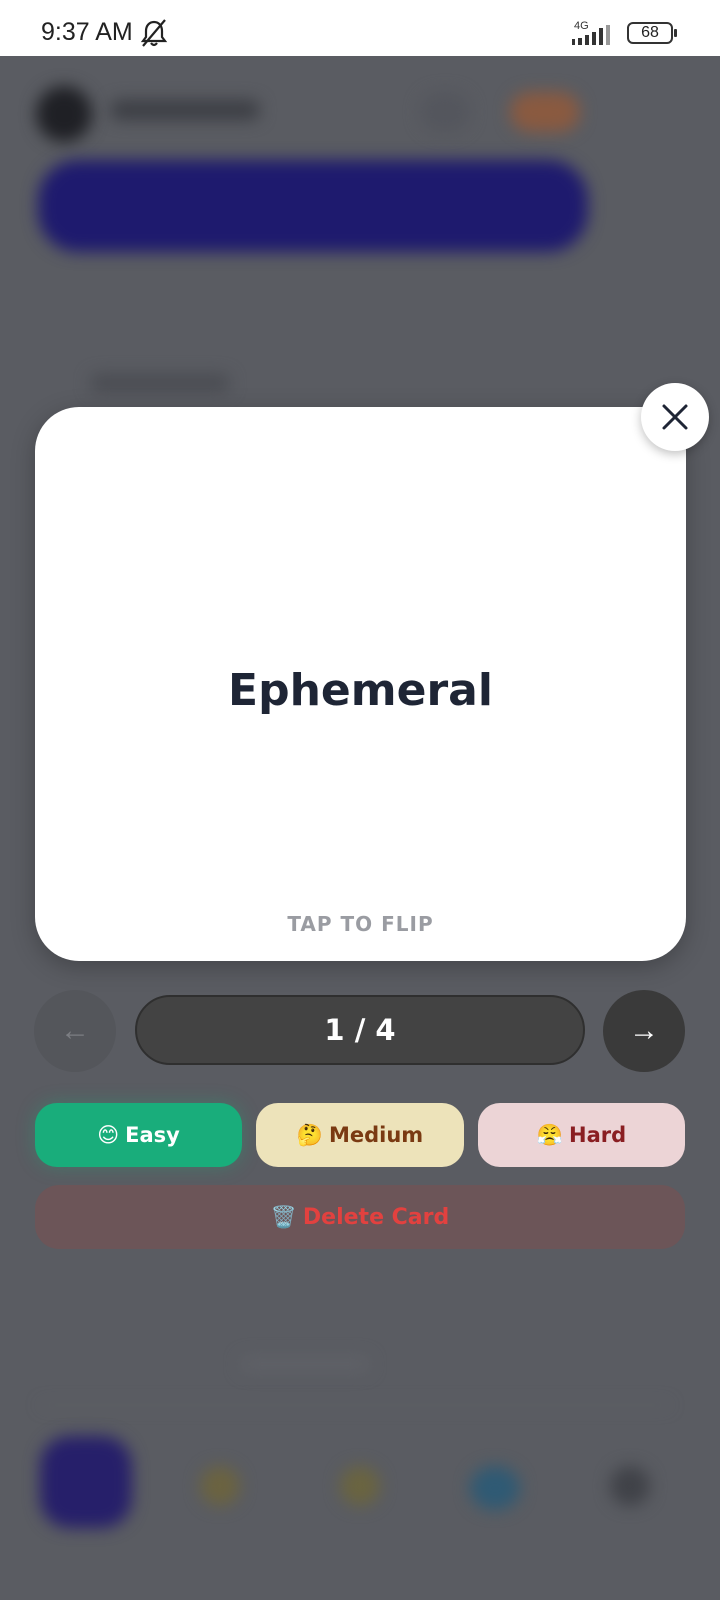  What do you see at coordinates (591, 35) in the screenshot?
I see `signal-icon` at bounding box center [591, 35].